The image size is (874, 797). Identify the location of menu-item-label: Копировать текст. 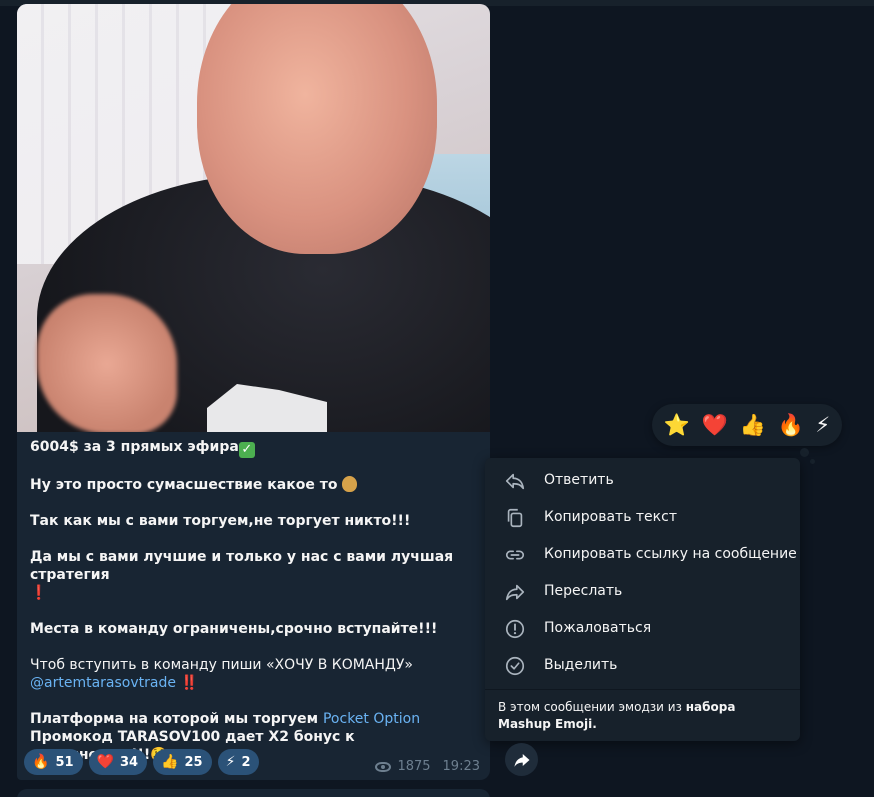
(610, 517).